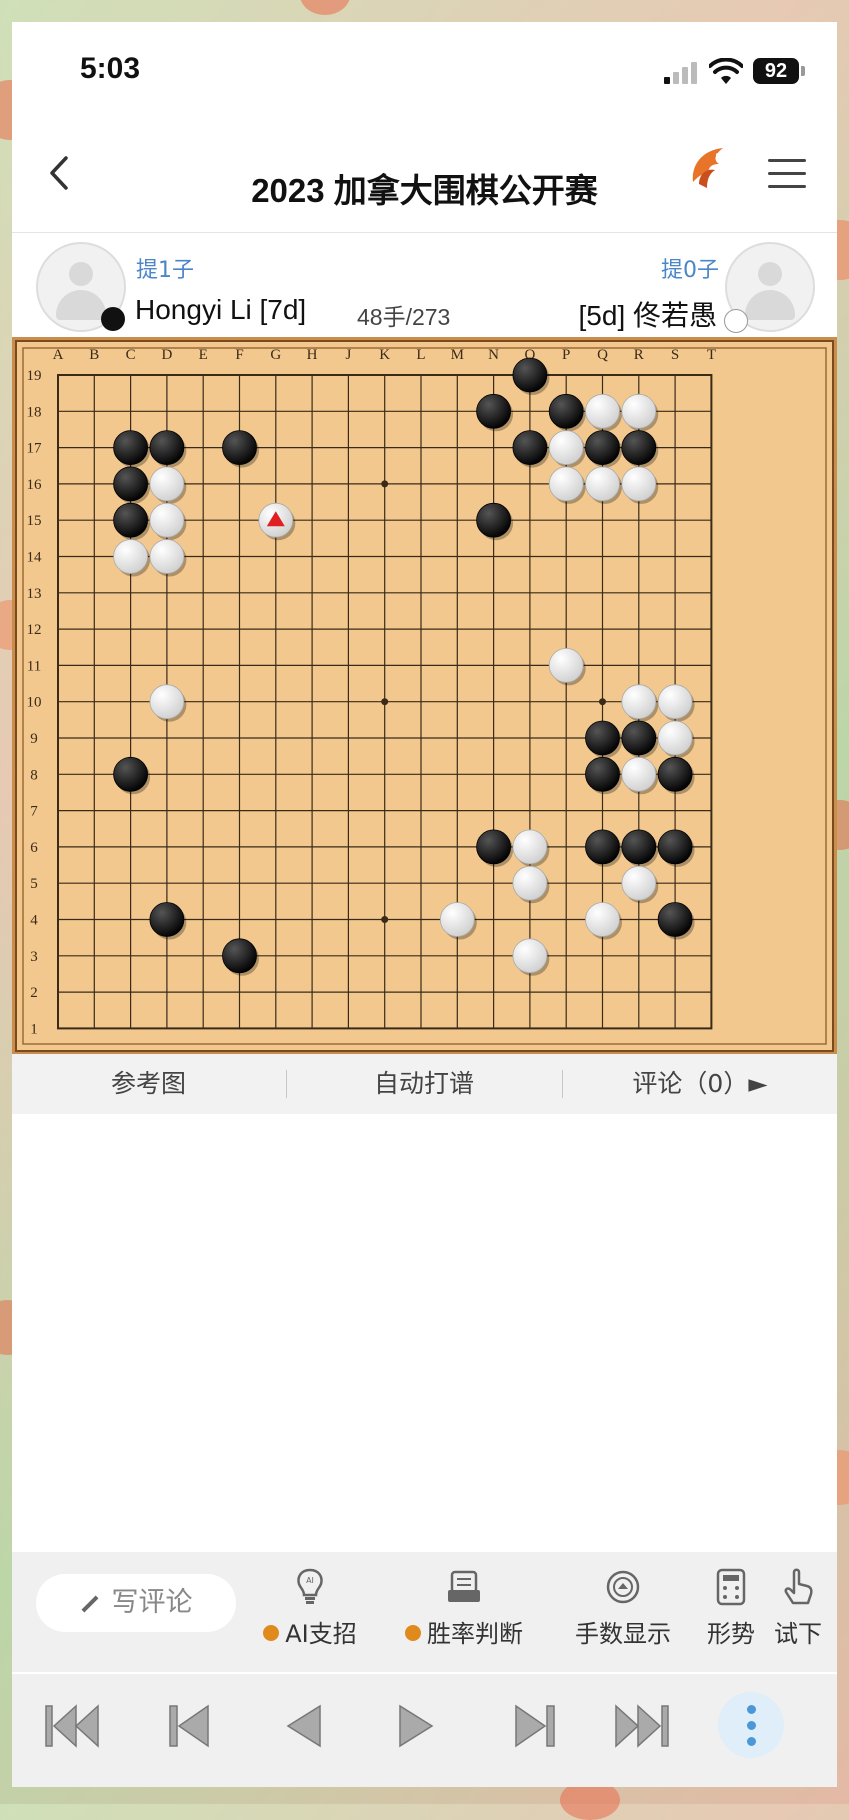 This screenshot has height=1820, width=849. Describe the element at coordinates (34, 848) in the screenshot. I see `row-label: 6` at that location.